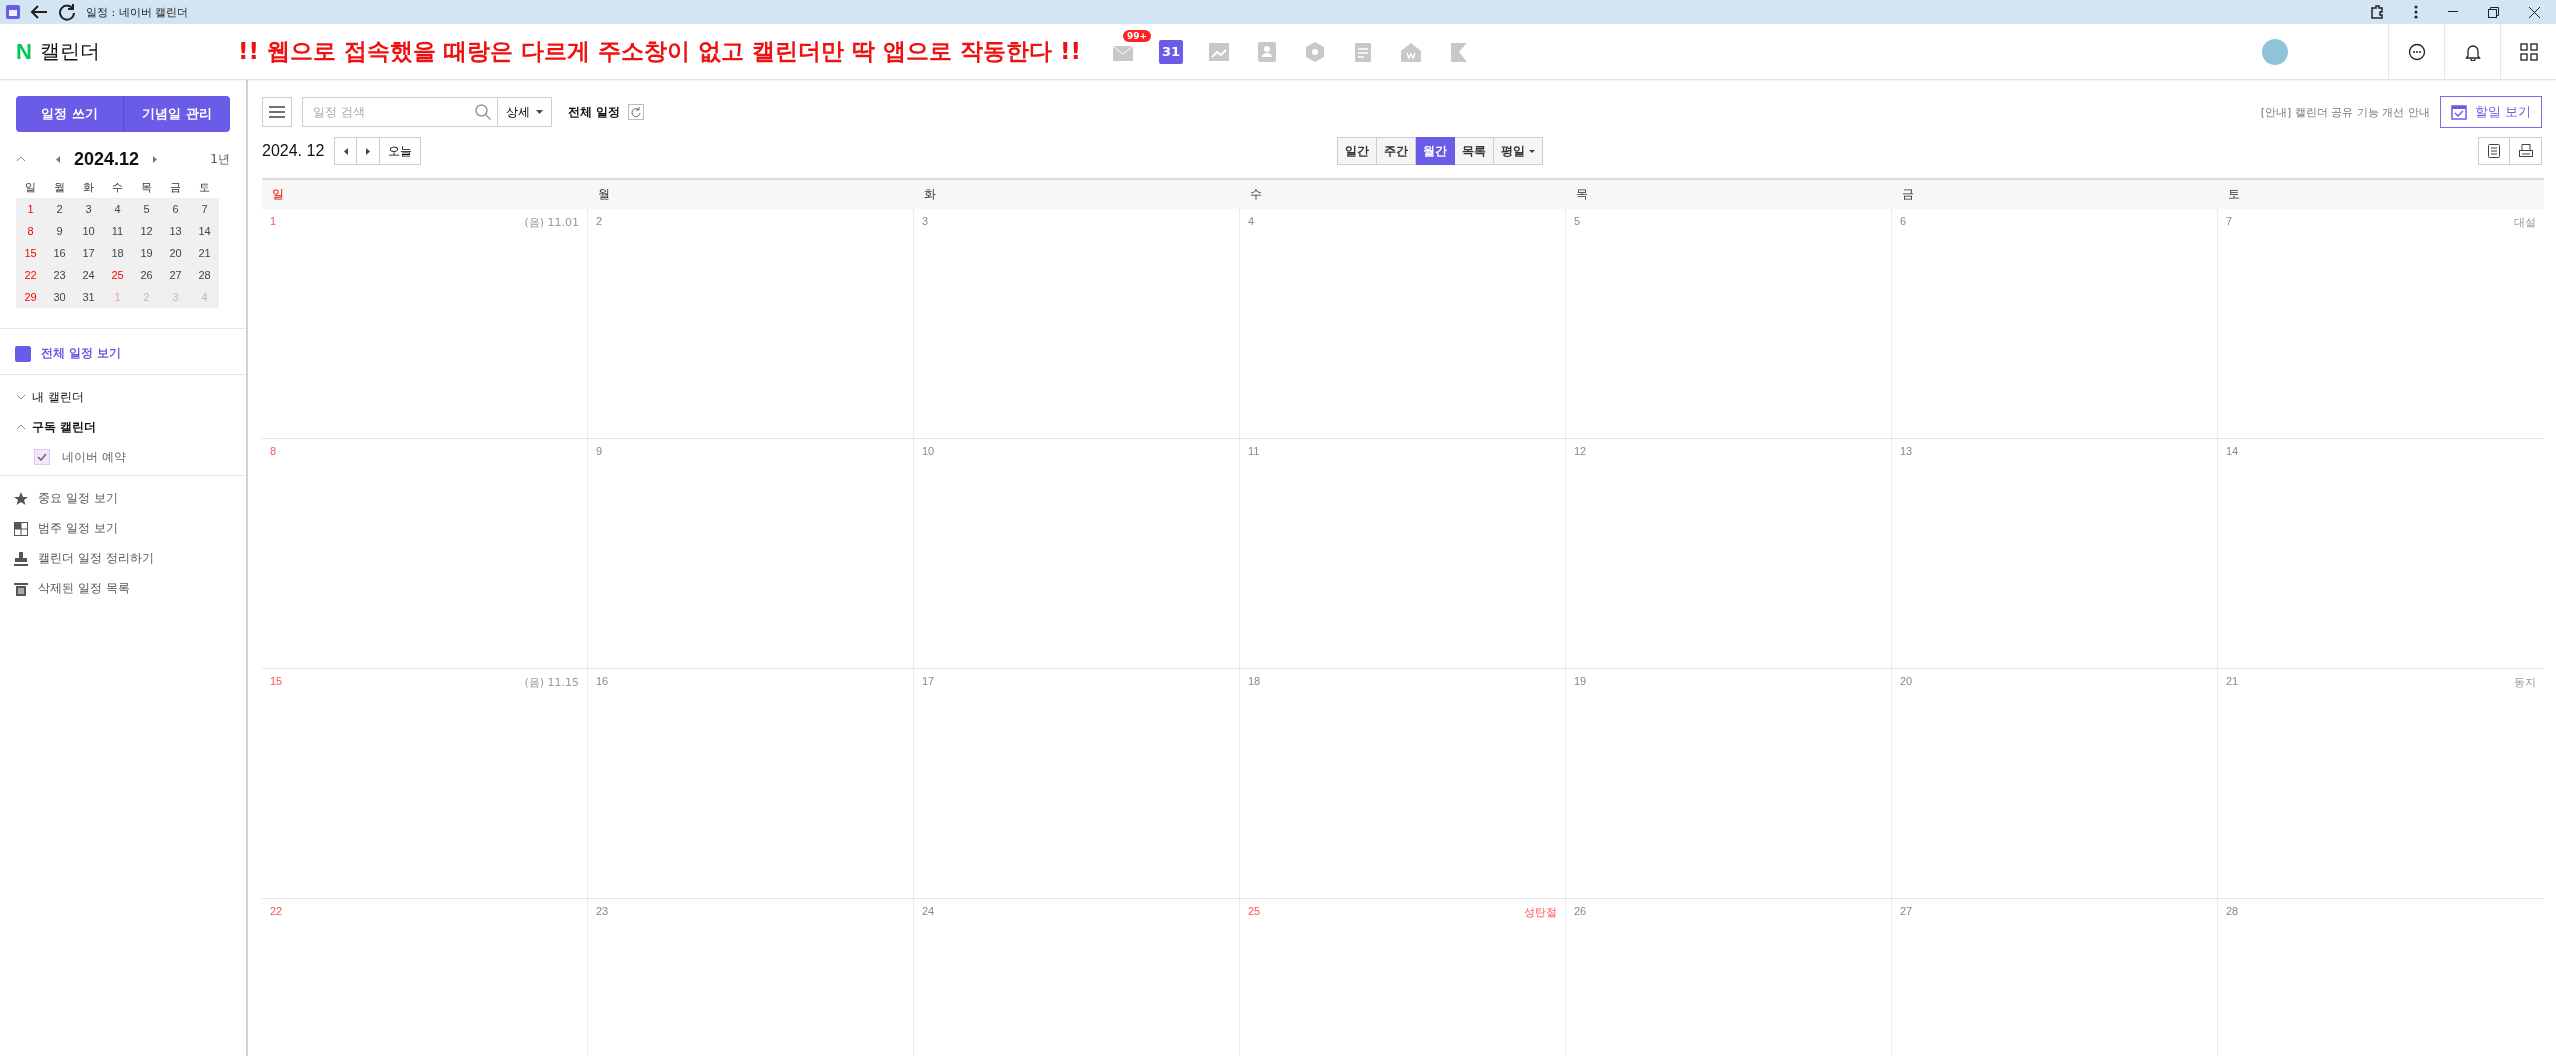  I want to click on close-icon, so click(2534, 12).